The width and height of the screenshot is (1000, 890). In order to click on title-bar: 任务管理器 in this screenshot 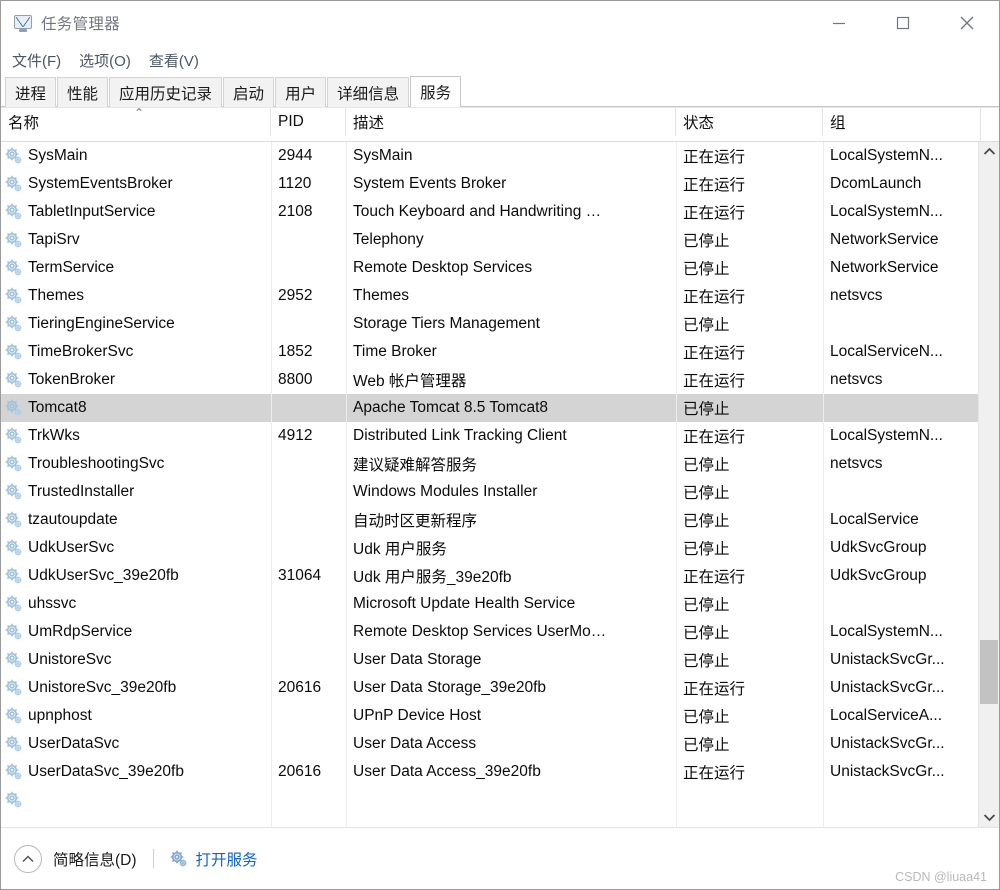, I will do `click(500, 23)`.